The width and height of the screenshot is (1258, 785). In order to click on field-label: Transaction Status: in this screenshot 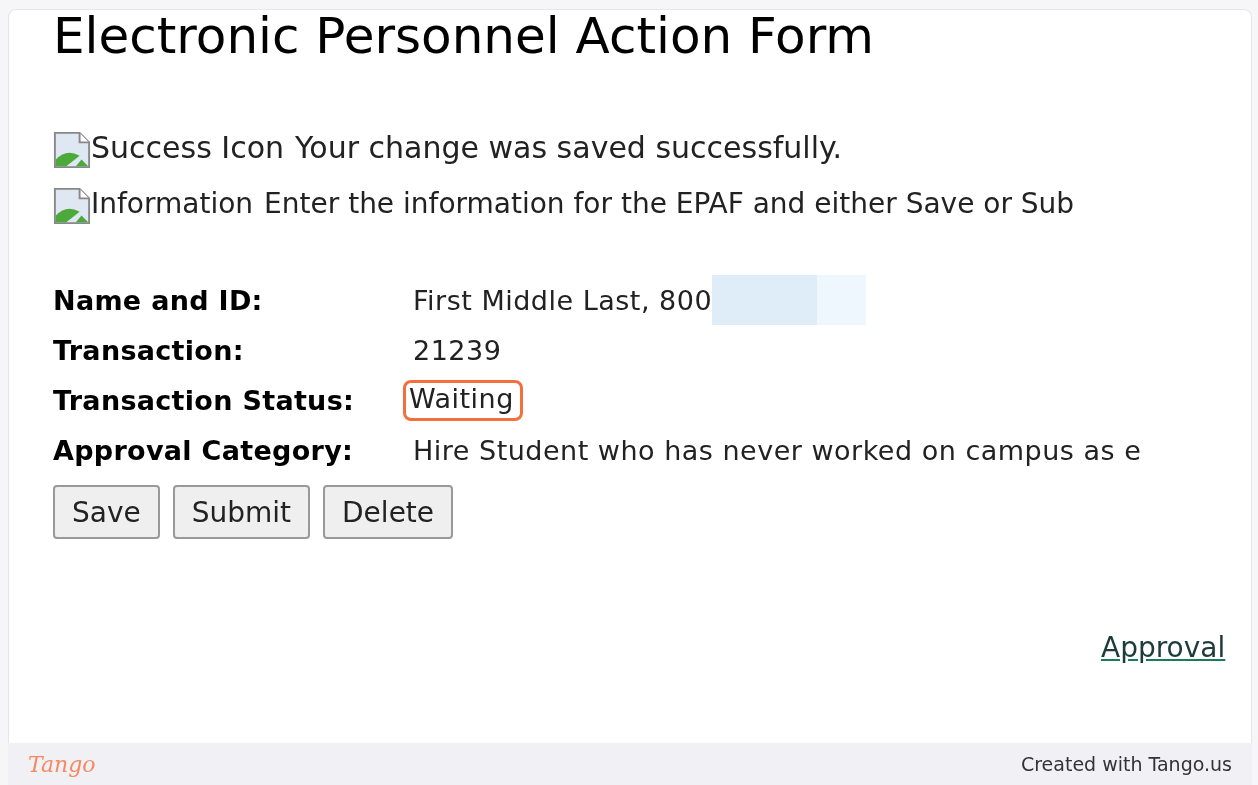, I will do `click(204, 400)`.